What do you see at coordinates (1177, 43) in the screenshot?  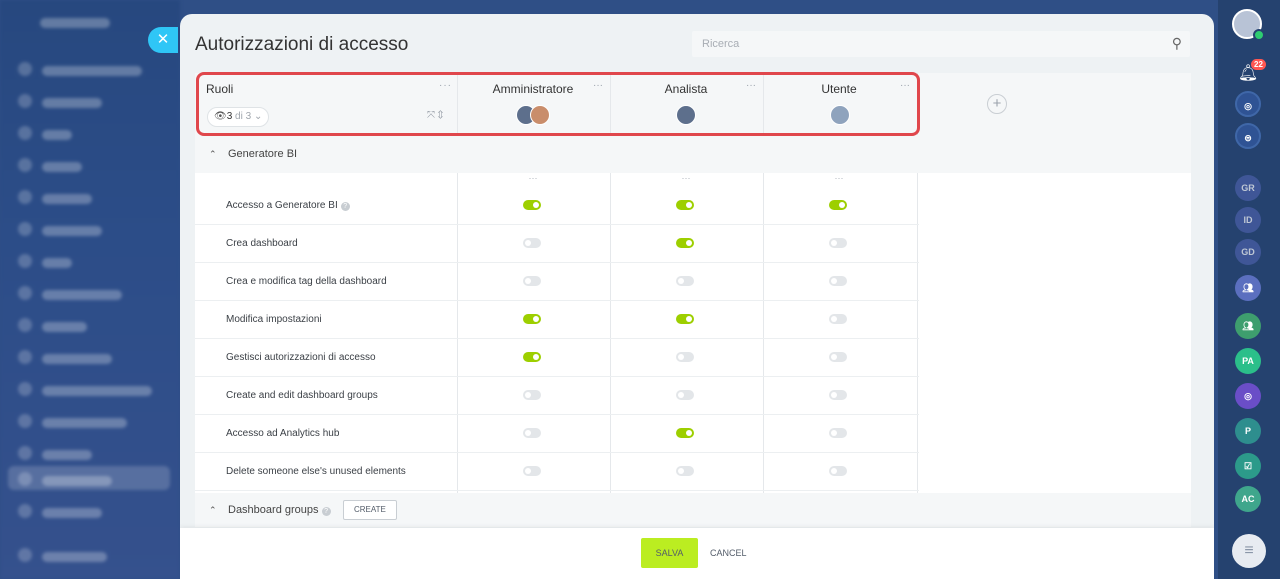 I see `search-icon: ⚲` at bounding box center [1177, 43].